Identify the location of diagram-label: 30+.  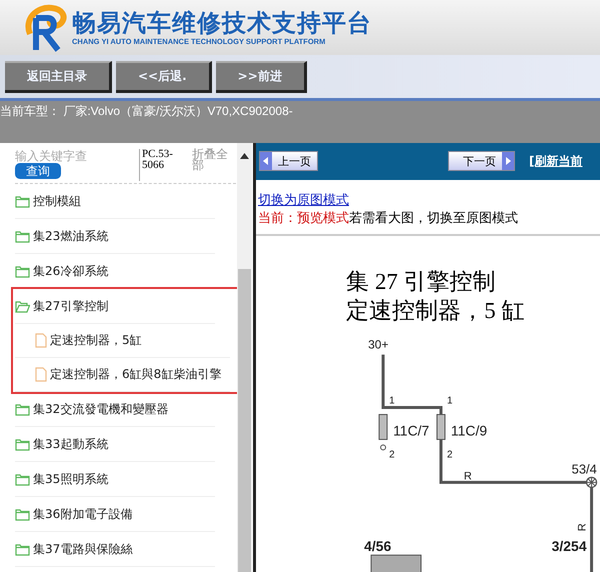
(378, 345).